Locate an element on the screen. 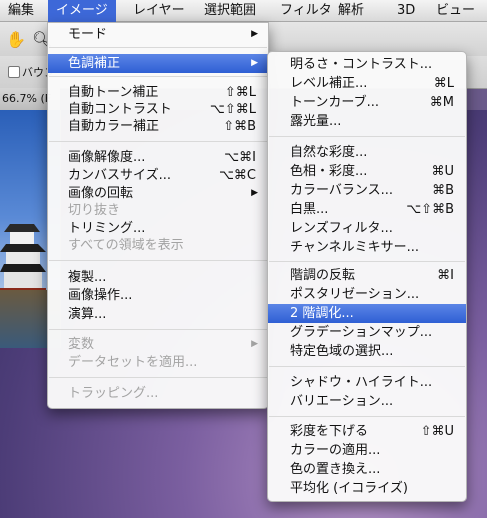 This screenshot has width=487, height=518. menu-item-mode: モード ▶ is located at coordinates (158, 34).